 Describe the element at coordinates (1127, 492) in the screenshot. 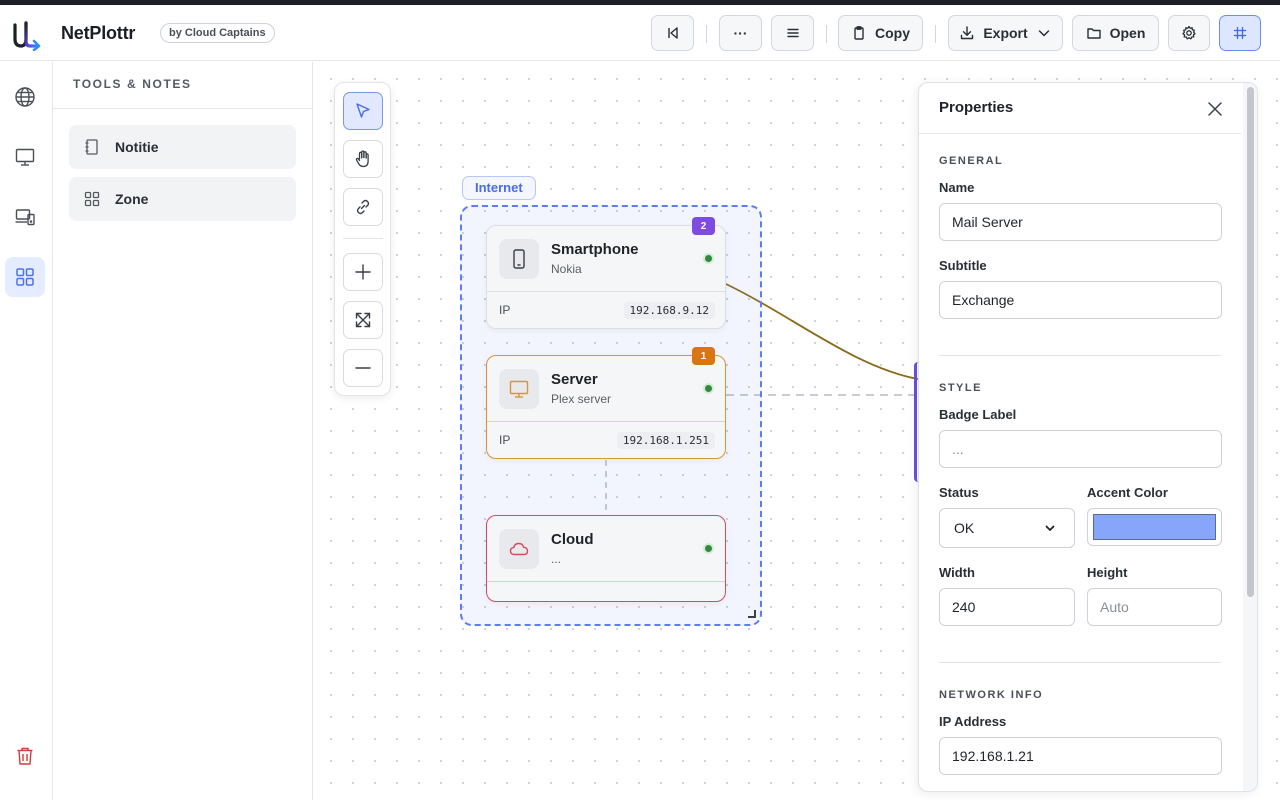

I see `accent-color-label: Accent Color` at that location.